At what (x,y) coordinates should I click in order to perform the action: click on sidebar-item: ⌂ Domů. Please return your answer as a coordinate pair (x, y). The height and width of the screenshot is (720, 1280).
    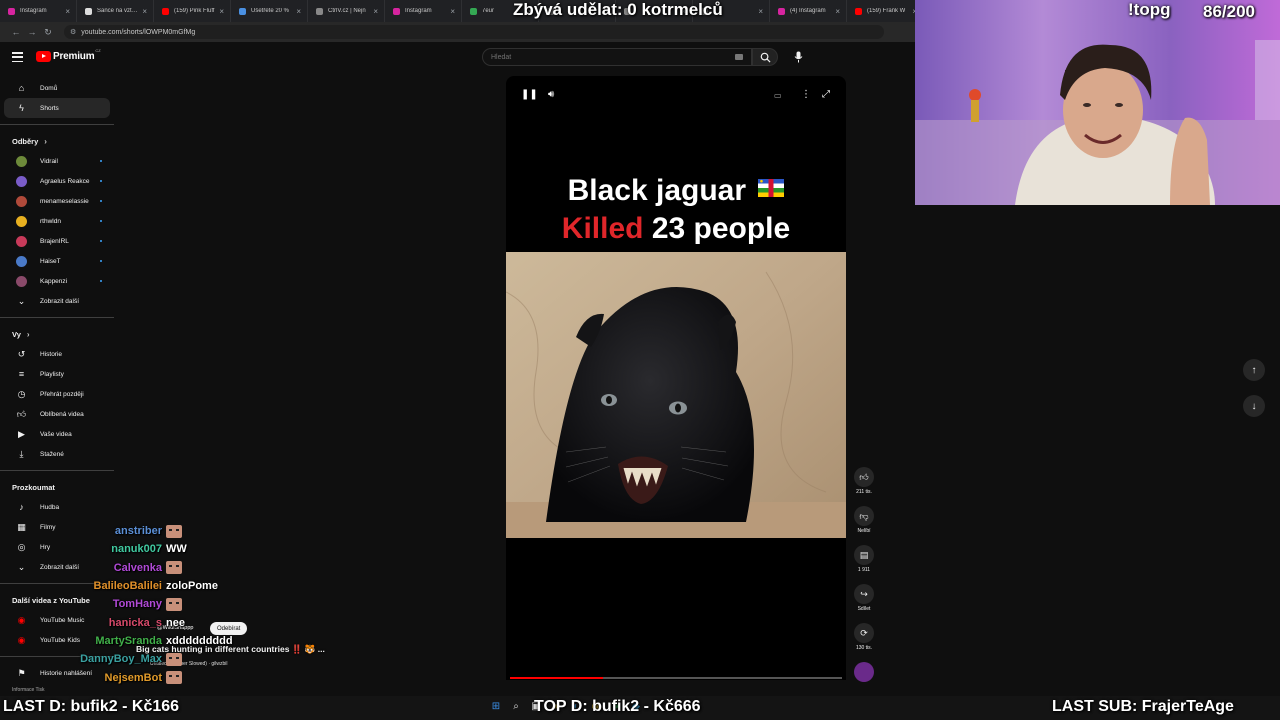
    Looking at the image, I should click on (57, 88).